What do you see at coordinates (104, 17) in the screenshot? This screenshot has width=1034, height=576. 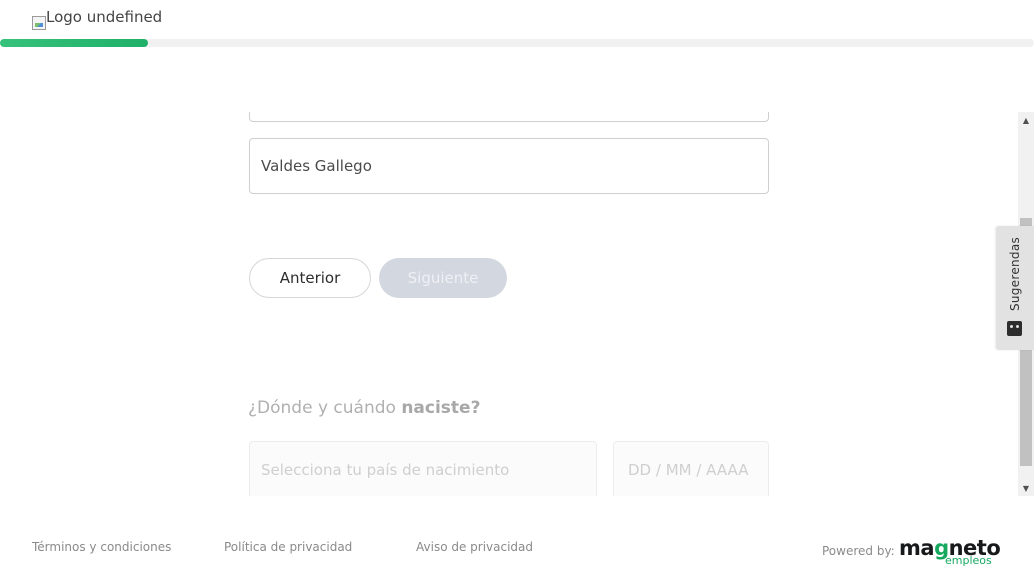 I see `logo-alt-text: Logo undefined` at bounding box center [104, 17].